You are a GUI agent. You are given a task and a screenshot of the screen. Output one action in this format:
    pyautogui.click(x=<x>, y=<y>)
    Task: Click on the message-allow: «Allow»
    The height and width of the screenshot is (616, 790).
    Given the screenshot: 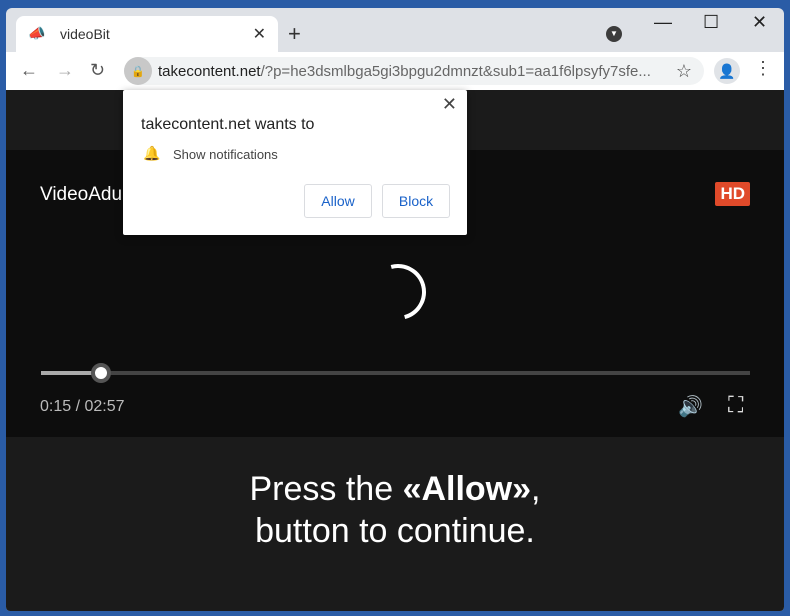 What is the action you would take?
    pyautogui.click(x=467, y=489)
    